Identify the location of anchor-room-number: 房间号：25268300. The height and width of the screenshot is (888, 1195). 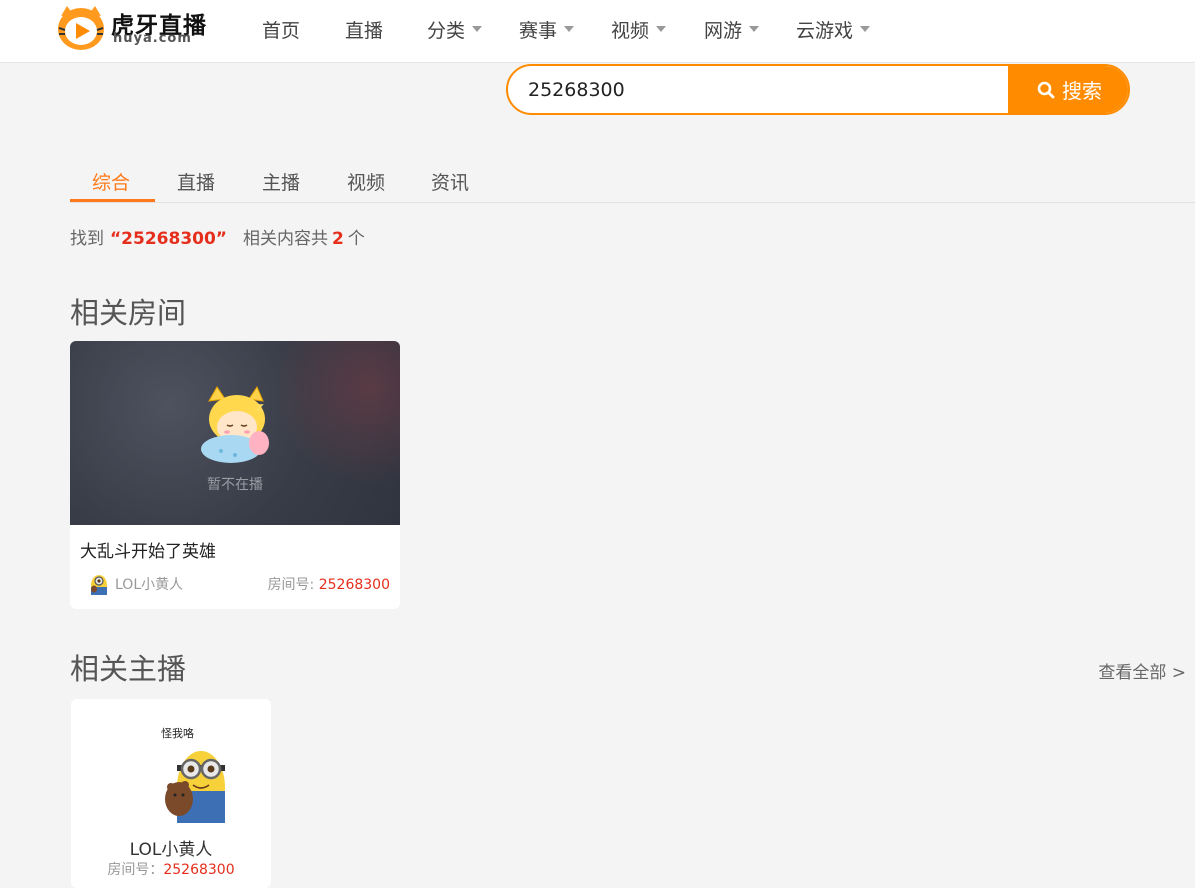
(171, 869).